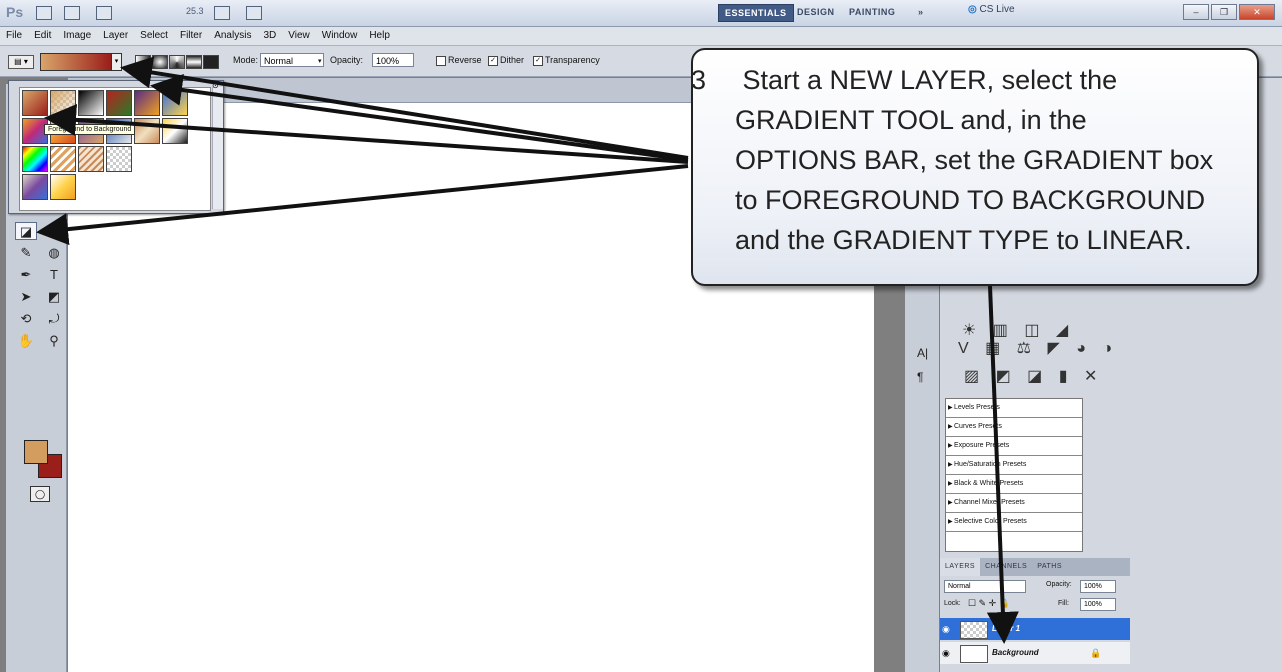  What do you see at coordinates (977, 407) in the screenshot?
I see `preset-label: Levels Presets` at bounding box center [977, 407].